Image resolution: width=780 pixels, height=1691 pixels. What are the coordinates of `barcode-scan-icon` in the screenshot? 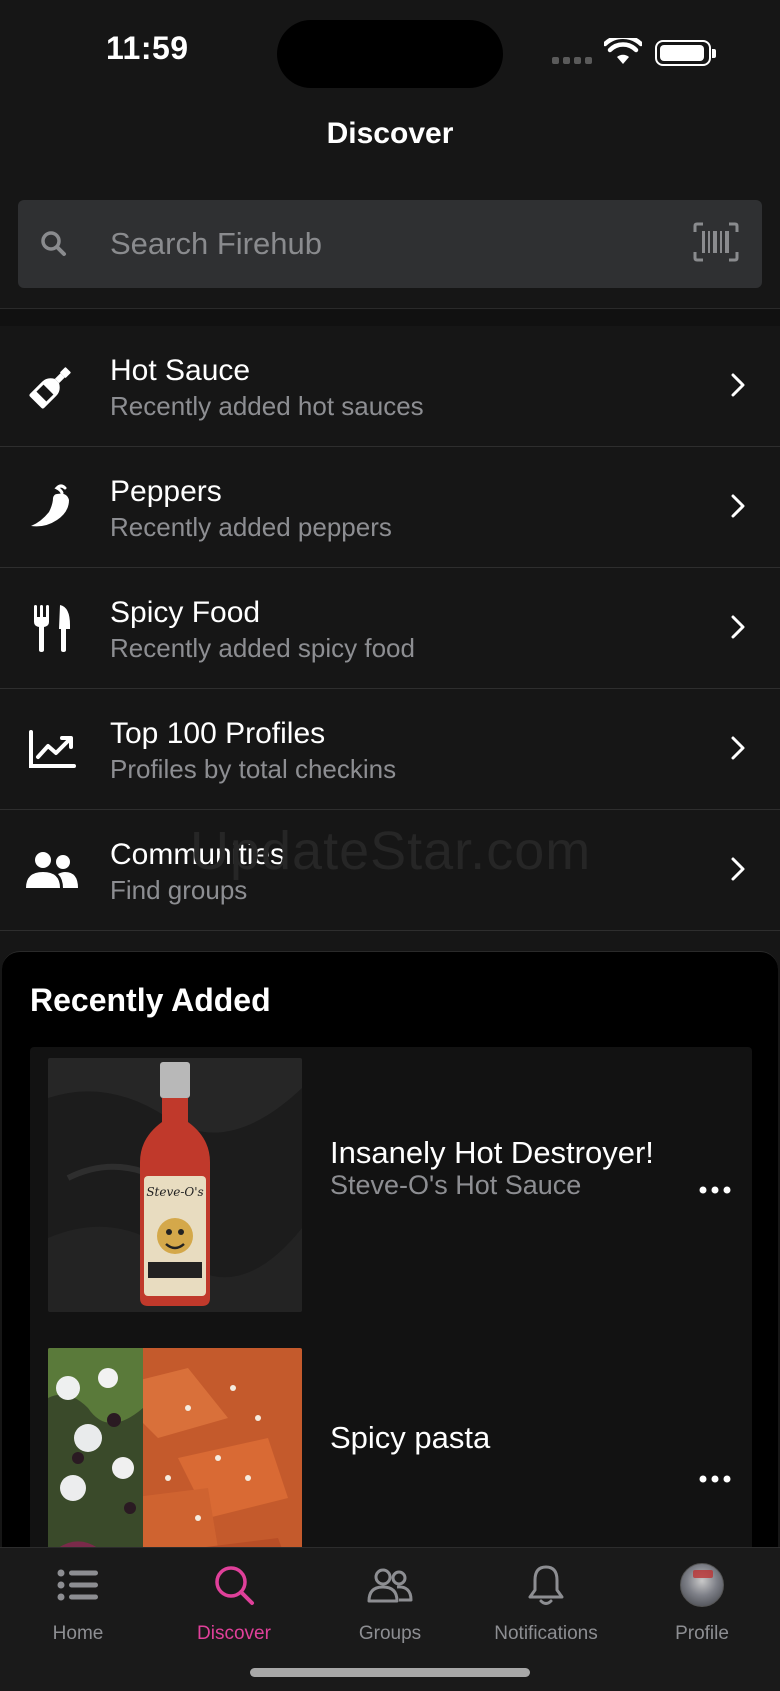 It's located at (716, 242).